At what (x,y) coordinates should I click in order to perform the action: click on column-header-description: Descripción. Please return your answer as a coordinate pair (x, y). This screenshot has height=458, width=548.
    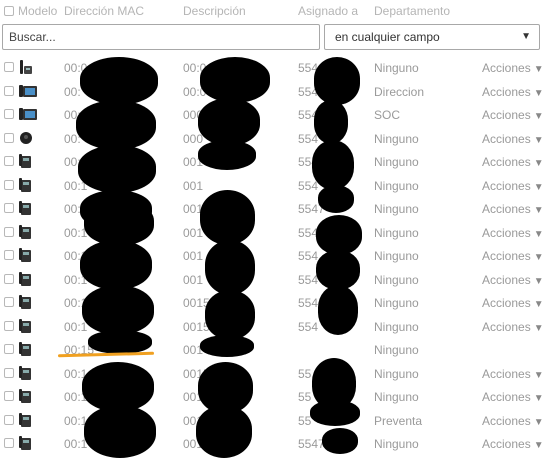
    Looking at the image, I should click on (214, 11).